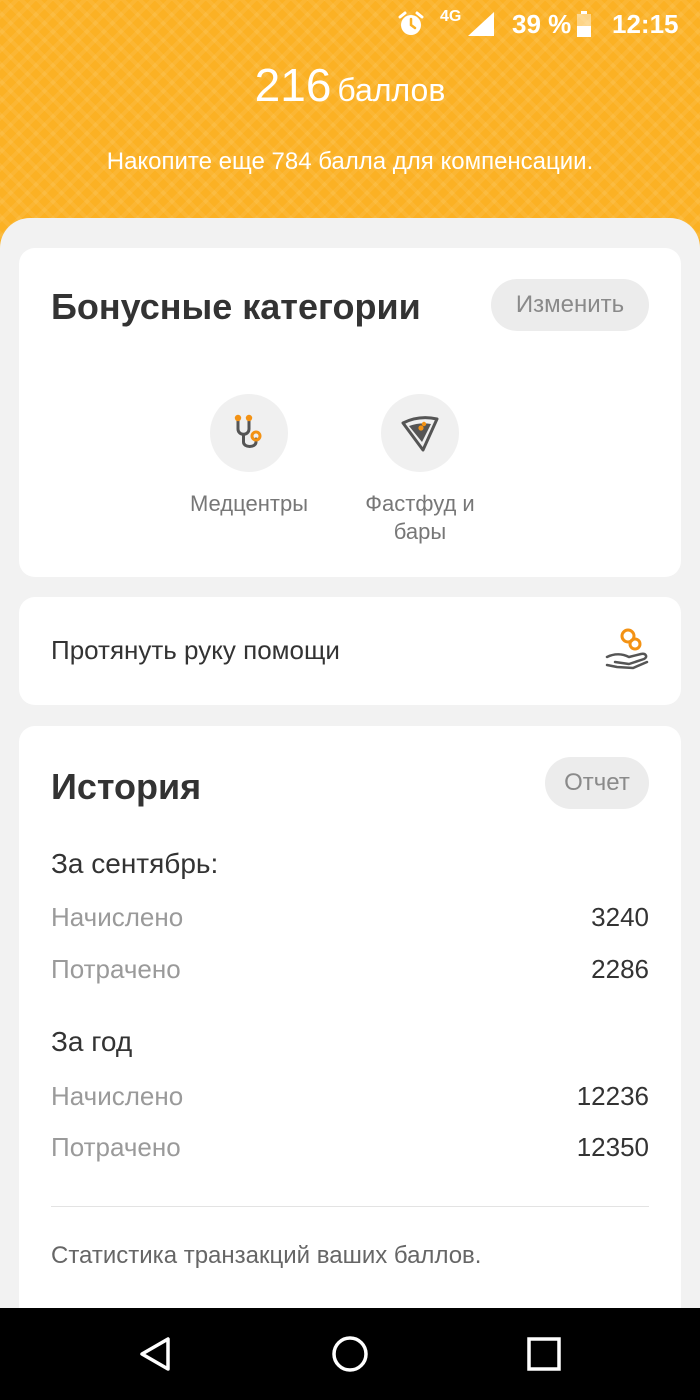 Image resolution: width=700 pixels, height=1400 pixels. What do you see at coordinates (350, 919) in the screenshot?
I see `history-row: Начислено 3240` at bounding box center [350, 919].